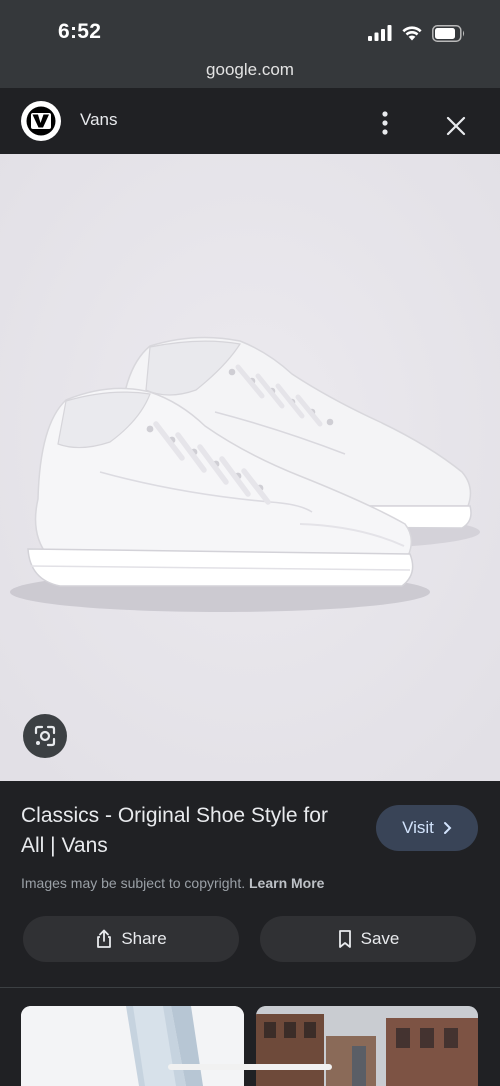  What do you see at coordinates (104, 938) in the screenshot?
I see `share-icon` at bounding box center [104, 938].